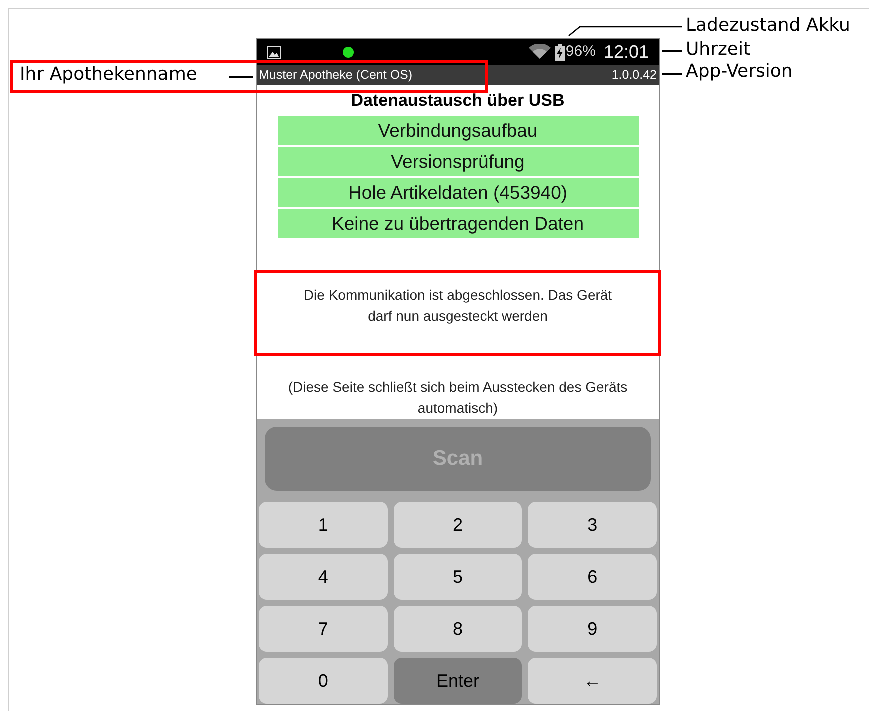 The image size is (869, 711). Describe the element at coordinates (592, 577) in the screenshot. I see `keypad-key: 6` at that location.